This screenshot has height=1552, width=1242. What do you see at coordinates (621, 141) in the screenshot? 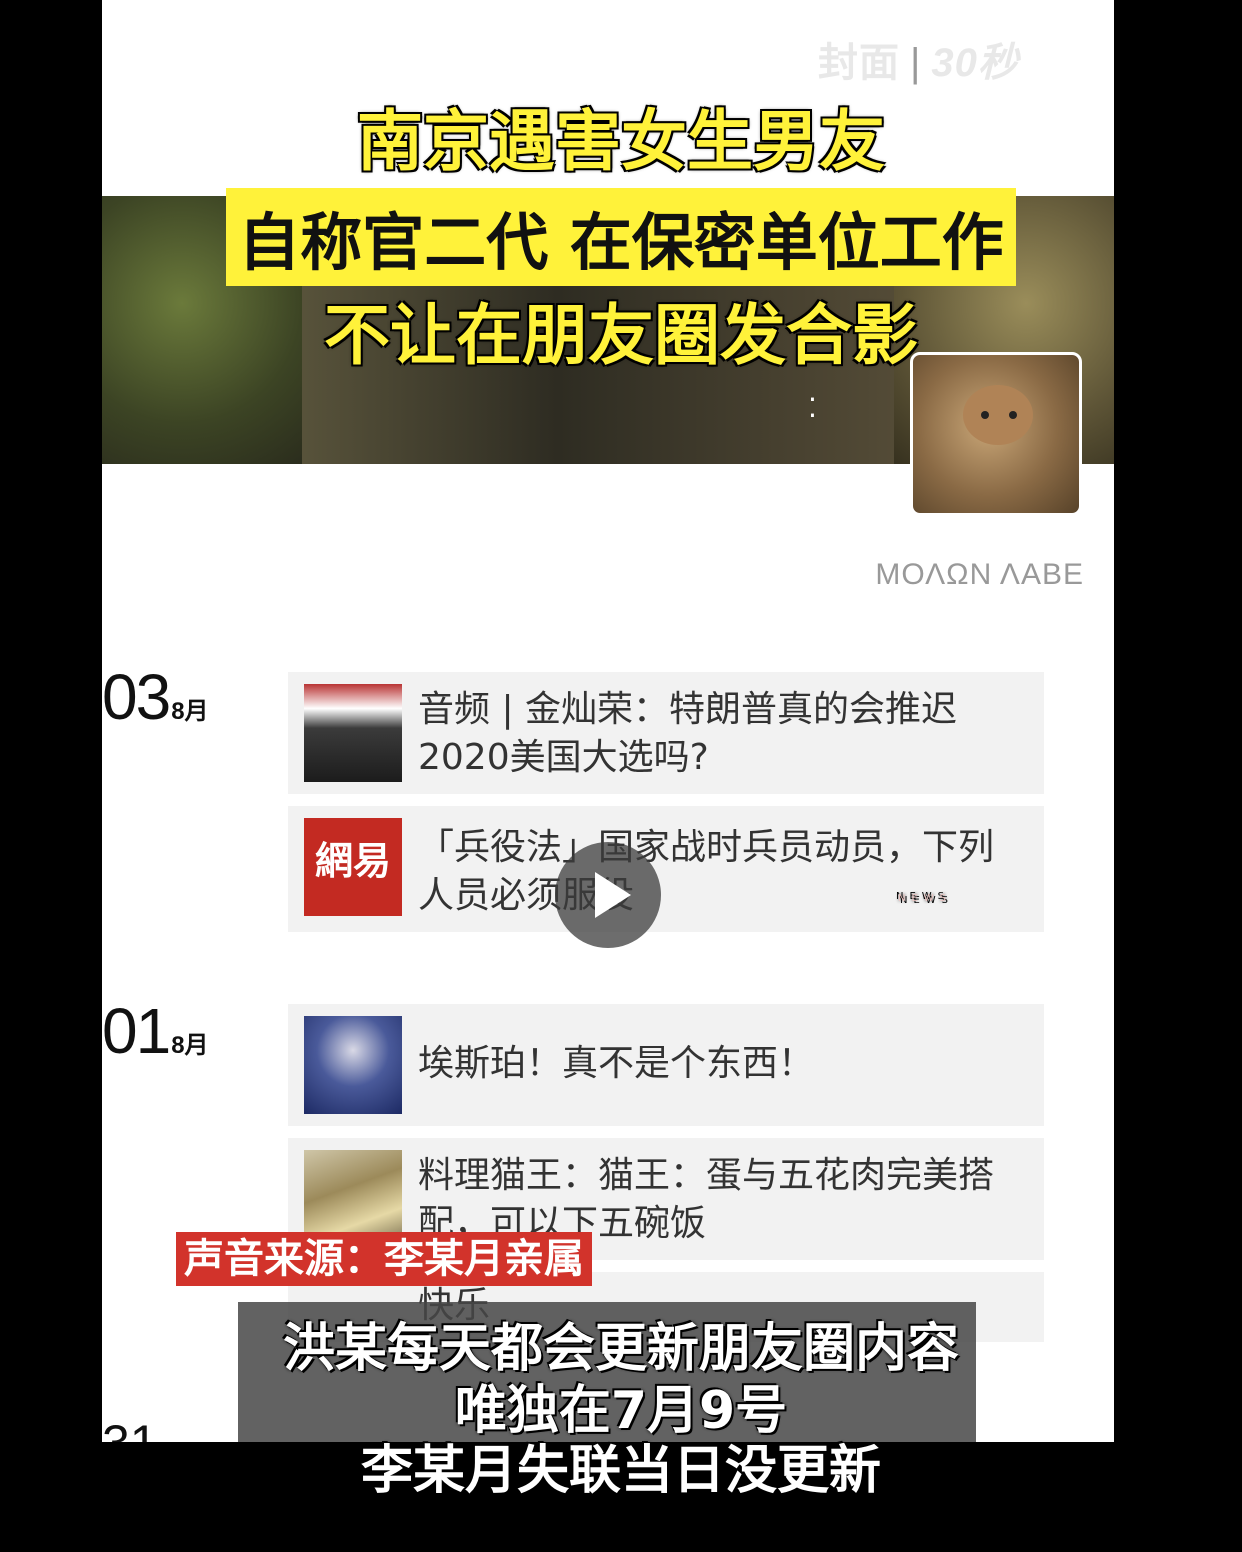
I see `headline-line-1: 南京遇害女生男友` at bounding box center [621, 141].